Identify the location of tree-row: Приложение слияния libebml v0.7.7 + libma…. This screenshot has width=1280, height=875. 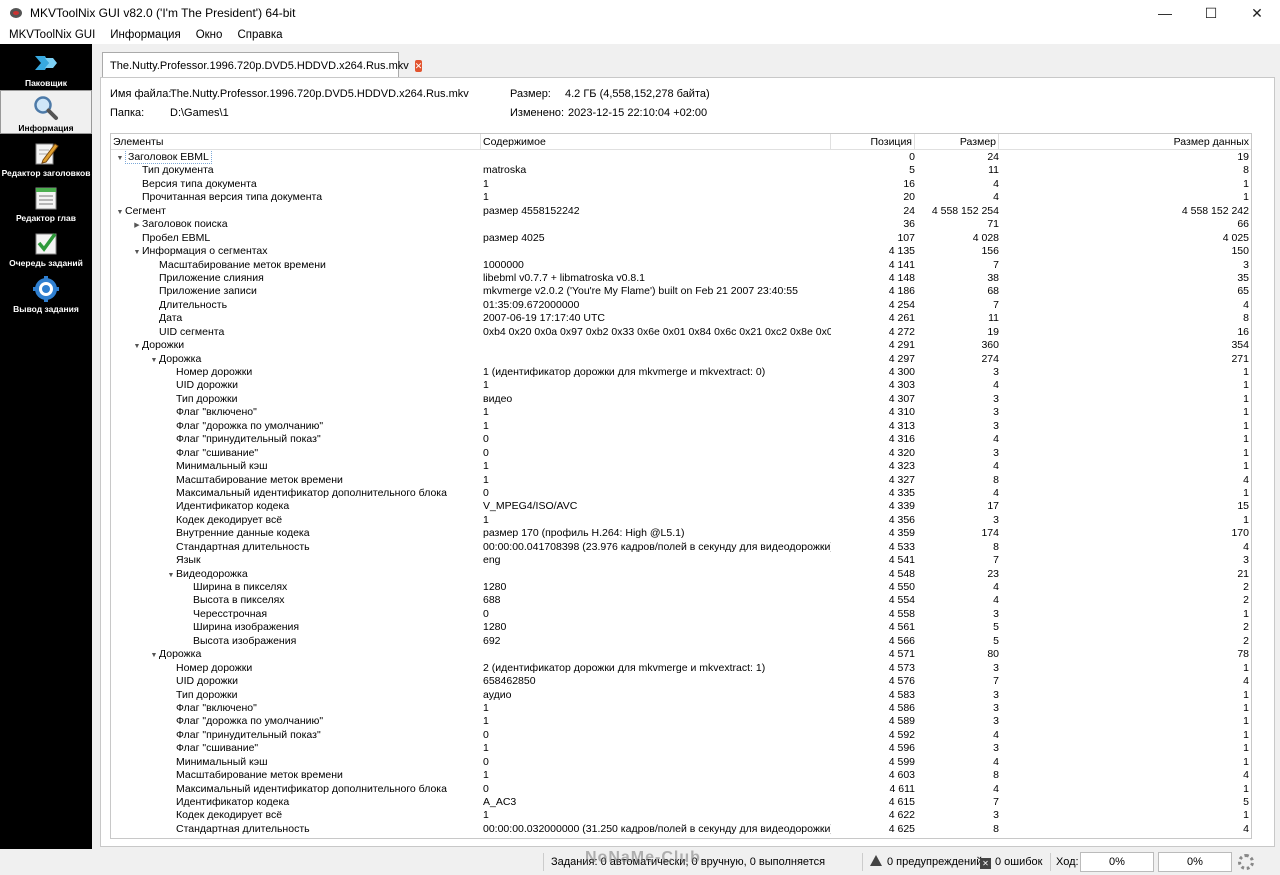
(681, 278).